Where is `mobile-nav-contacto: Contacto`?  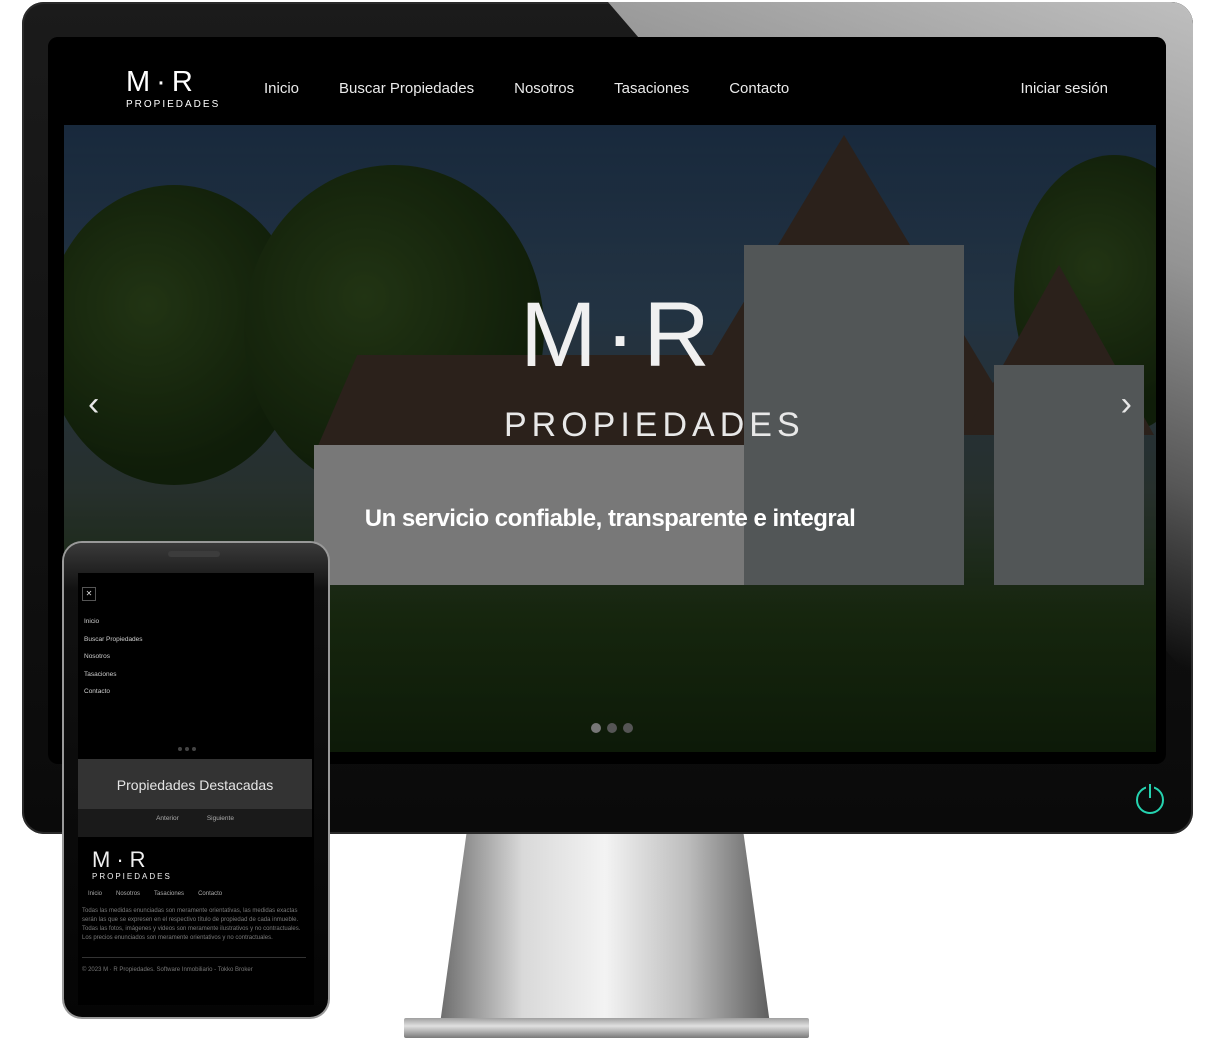 mobile-nav-contacto: Contacto is located at coordinates (113, 692).